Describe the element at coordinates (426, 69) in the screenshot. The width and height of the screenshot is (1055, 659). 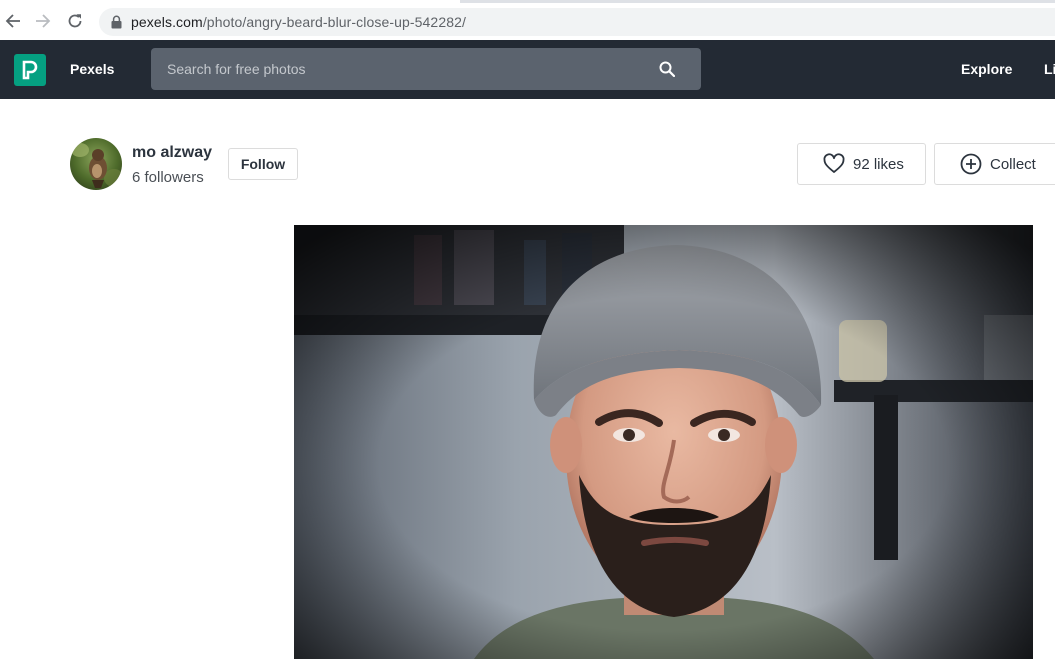
I see `search-input: Search for free photos` at that location.